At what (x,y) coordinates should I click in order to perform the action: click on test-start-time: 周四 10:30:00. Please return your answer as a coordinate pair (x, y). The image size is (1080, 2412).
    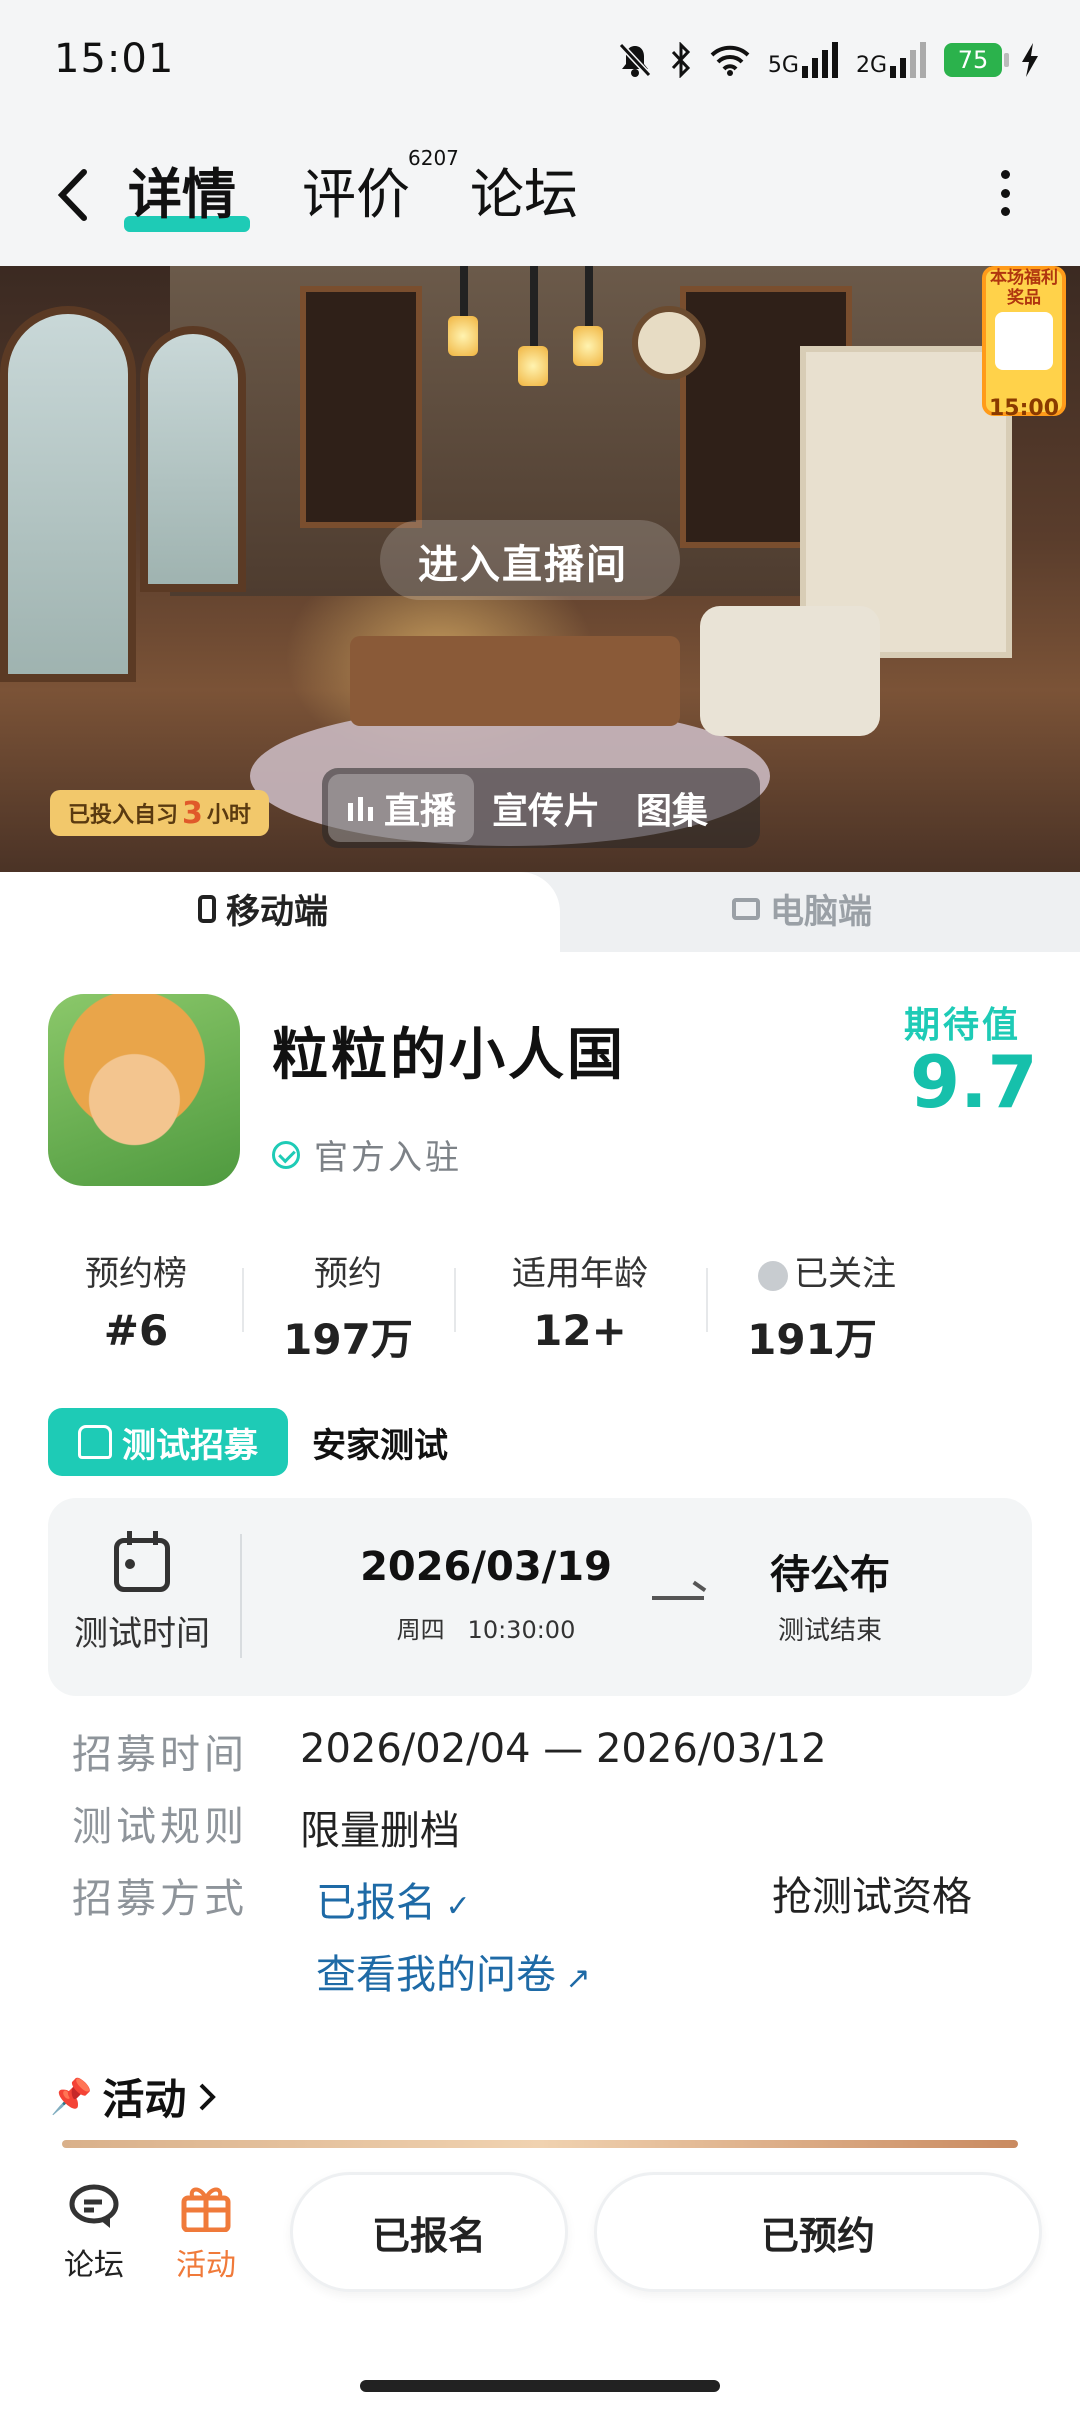
    Looking at the image, I should click on (486, 1627).